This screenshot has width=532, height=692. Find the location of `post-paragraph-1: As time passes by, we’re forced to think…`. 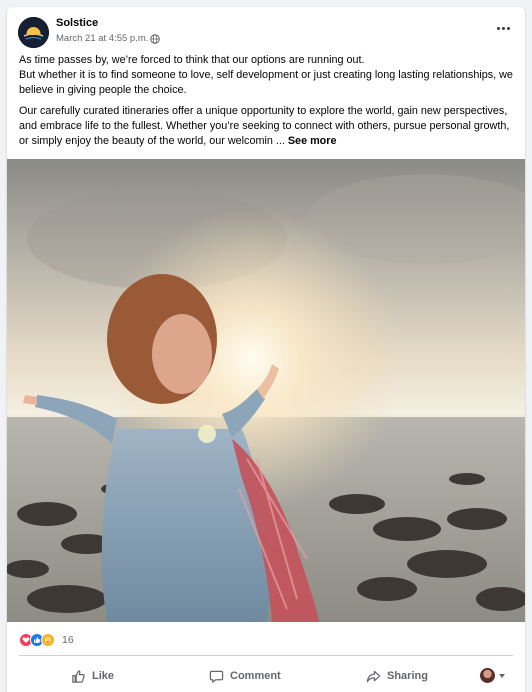

post-paragraph-1: As time passes by, we’re forced to think… is located at coordinates (266, 75).